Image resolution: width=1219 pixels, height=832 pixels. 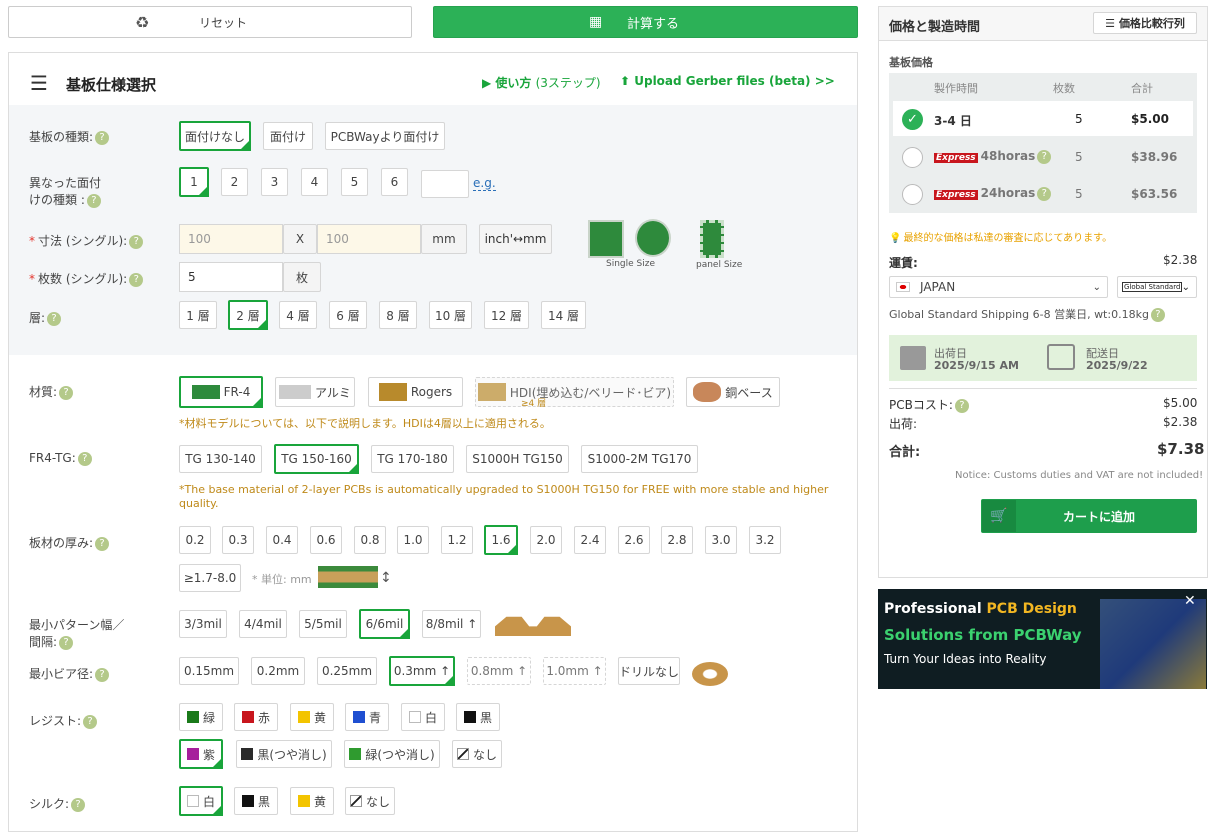 I want to click on thickness-option: 1.0, so click(x=413, y=540).